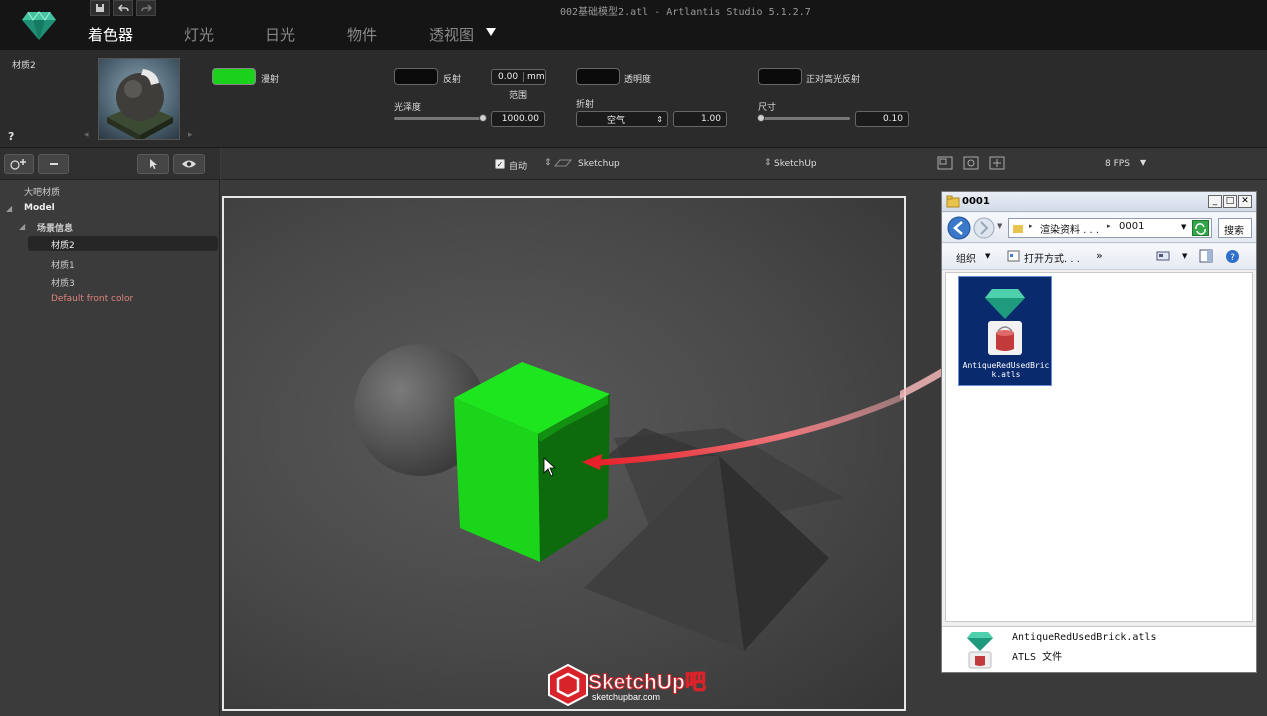  What do you see at coordinates (270, 80) in the screenshot?
I see `diffuse-label: 漫射` at bounding box center [270, 80].